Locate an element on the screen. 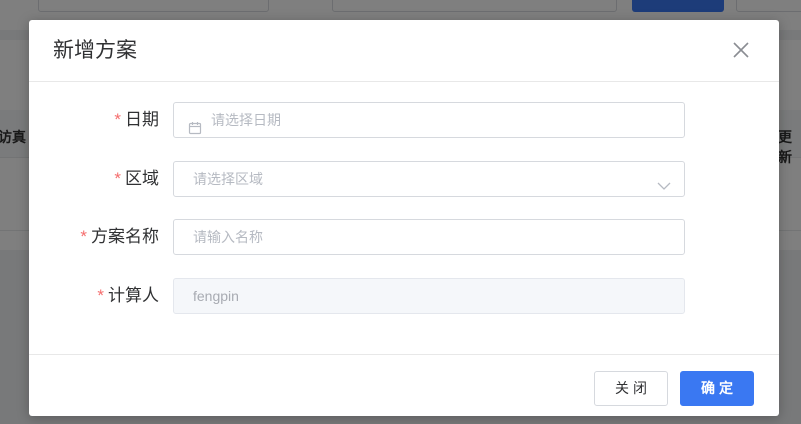 The width and height of the screenshot is (801, 424). dialog-footer: 关闭 确定 is located at coordinates (404, 385).